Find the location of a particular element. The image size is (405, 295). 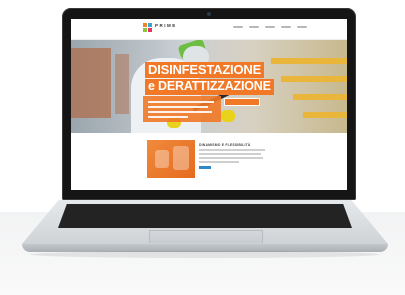

hero-title-line1: DISINFESTAZIONE is located at coordinates (205, 70).